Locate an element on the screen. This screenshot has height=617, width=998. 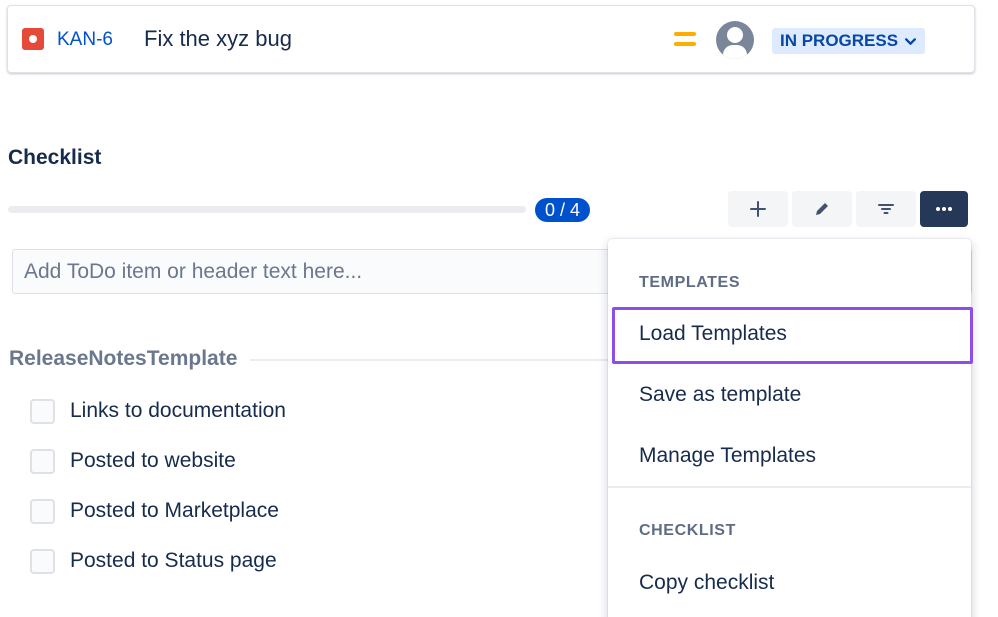
plus-icon is located at coordinates (758, 209).